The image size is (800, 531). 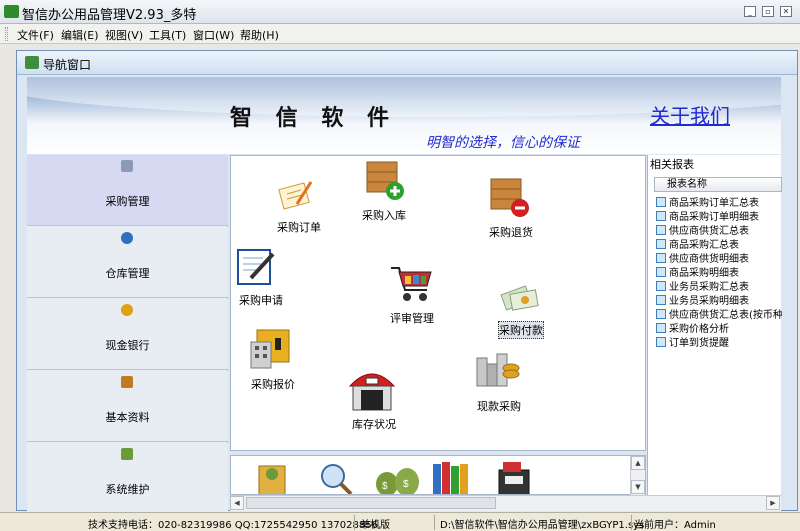 I want to click on report-item: 供应商供货汇总表, so click(x=702, y=229).